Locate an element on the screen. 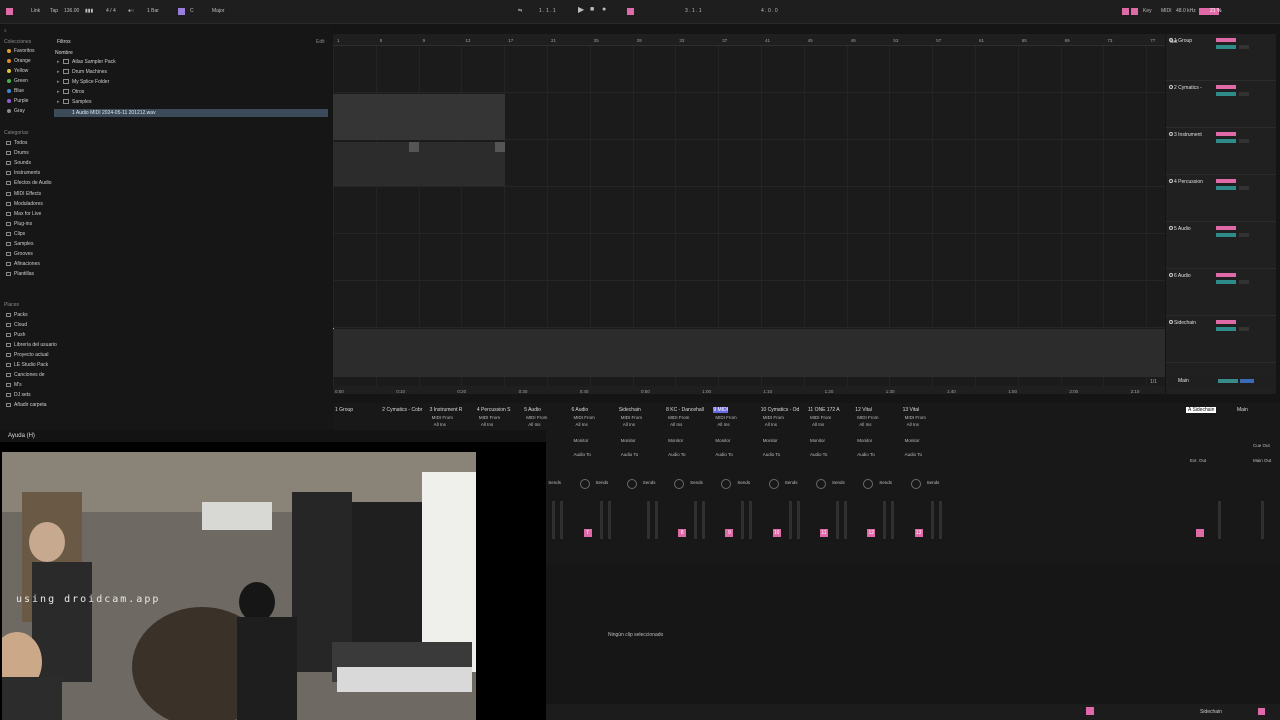  place-item: M's is located at coordinates (18, 385).